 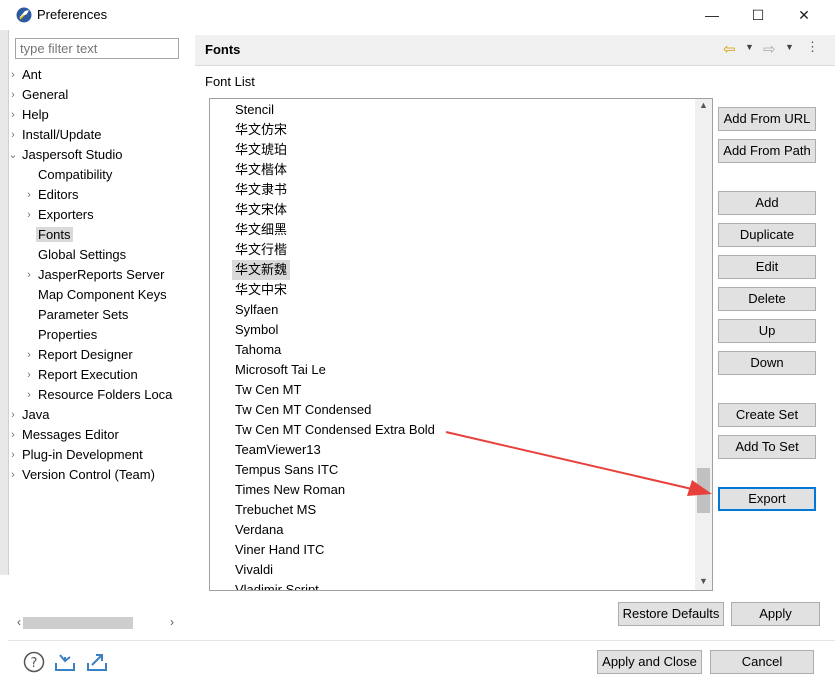 I want to click on restore-defaults-button: Restore Defaults, so click(x=671, y=614).